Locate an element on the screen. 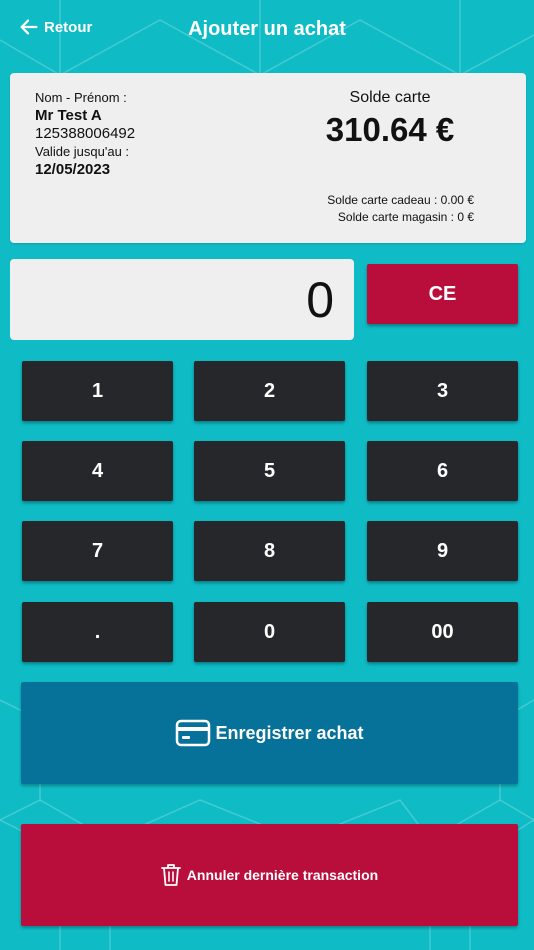  page-title: Ajouter un achat is located at coordinates (267, 28).